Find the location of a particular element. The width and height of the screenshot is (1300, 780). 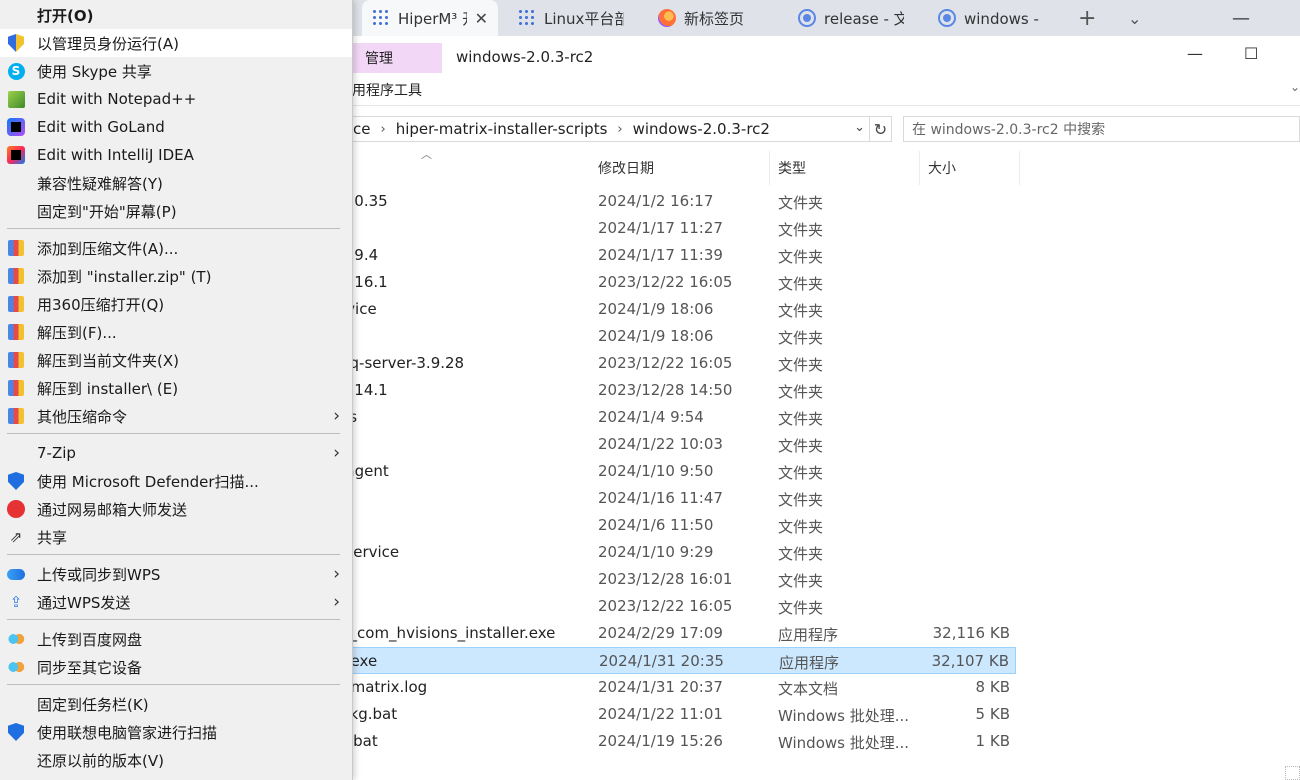

file-date: 2024/1/17 11:27 is located at coordinates (660, 228).